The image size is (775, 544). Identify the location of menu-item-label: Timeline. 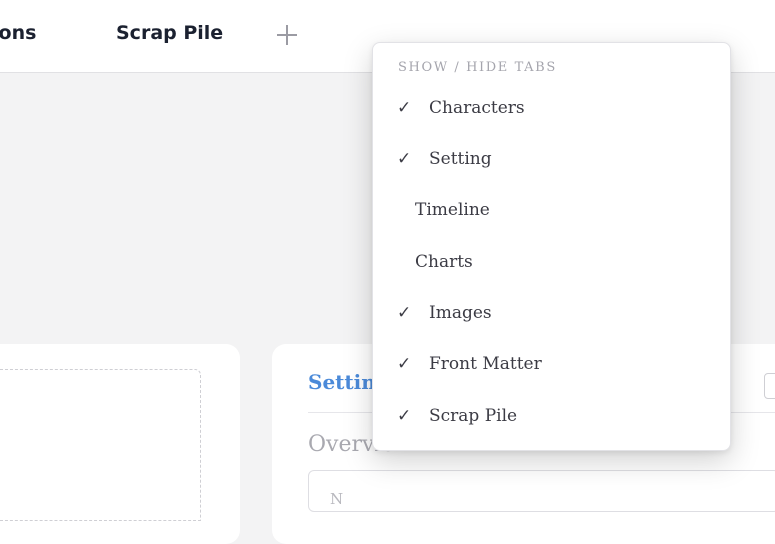
(452, 210).